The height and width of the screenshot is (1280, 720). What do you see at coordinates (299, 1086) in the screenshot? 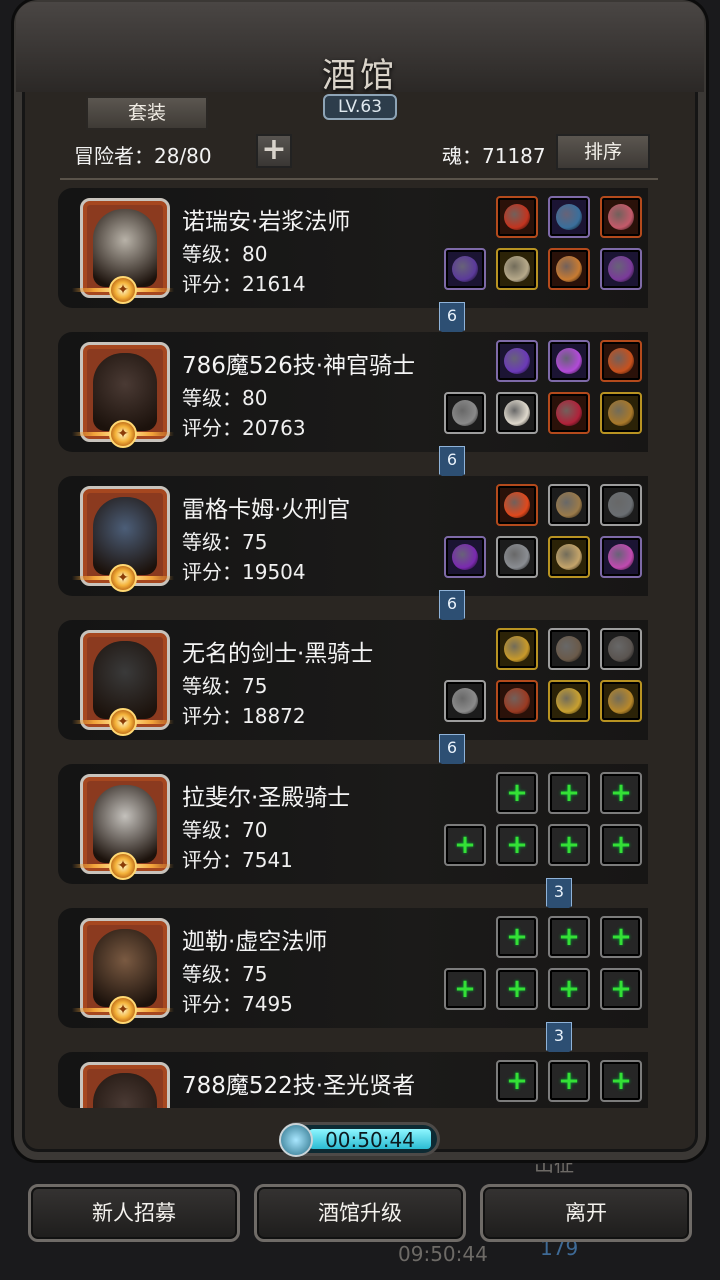
I see `hero-name: 788魔522技·圣光贤者` at bounding box center [299, 1086].